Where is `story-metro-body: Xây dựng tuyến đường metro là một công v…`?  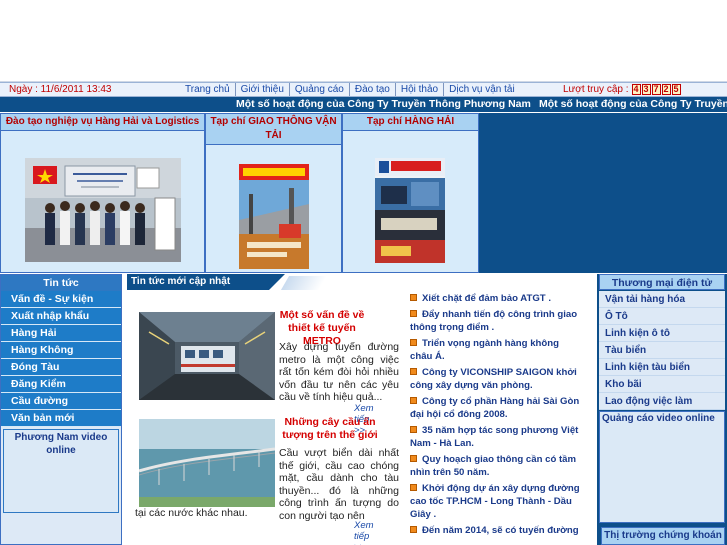 story-metro-body: Xây dựng tuyến đường metro là một công v… is located at coordinates (339, 372).